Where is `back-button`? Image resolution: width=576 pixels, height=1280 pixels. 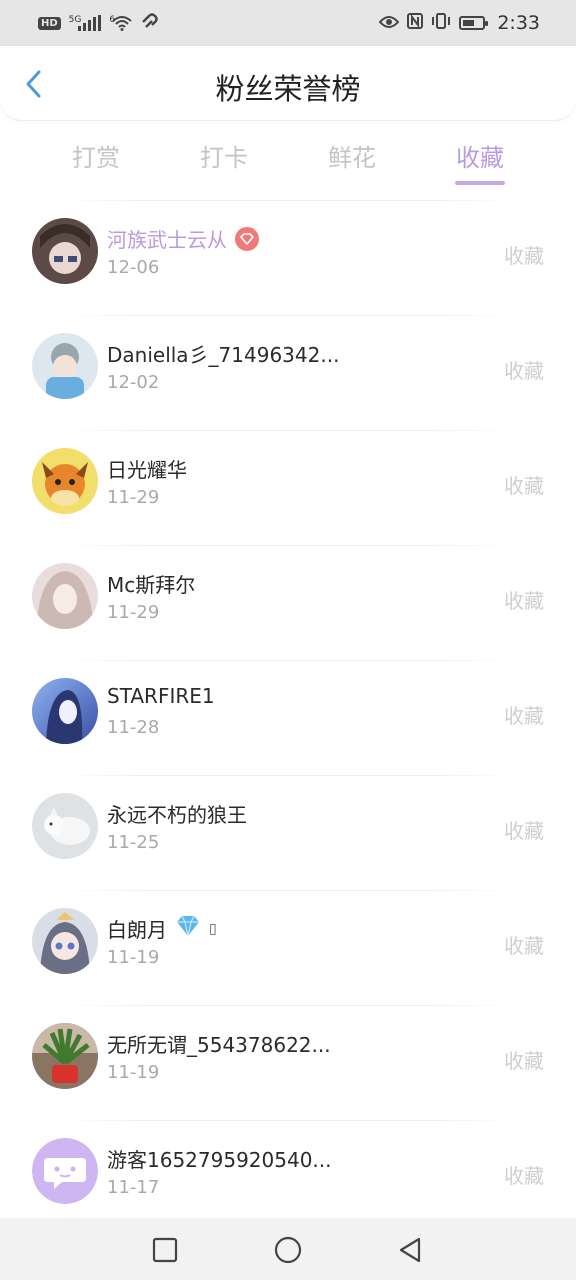
back-button is located at coordinates (33, 84).